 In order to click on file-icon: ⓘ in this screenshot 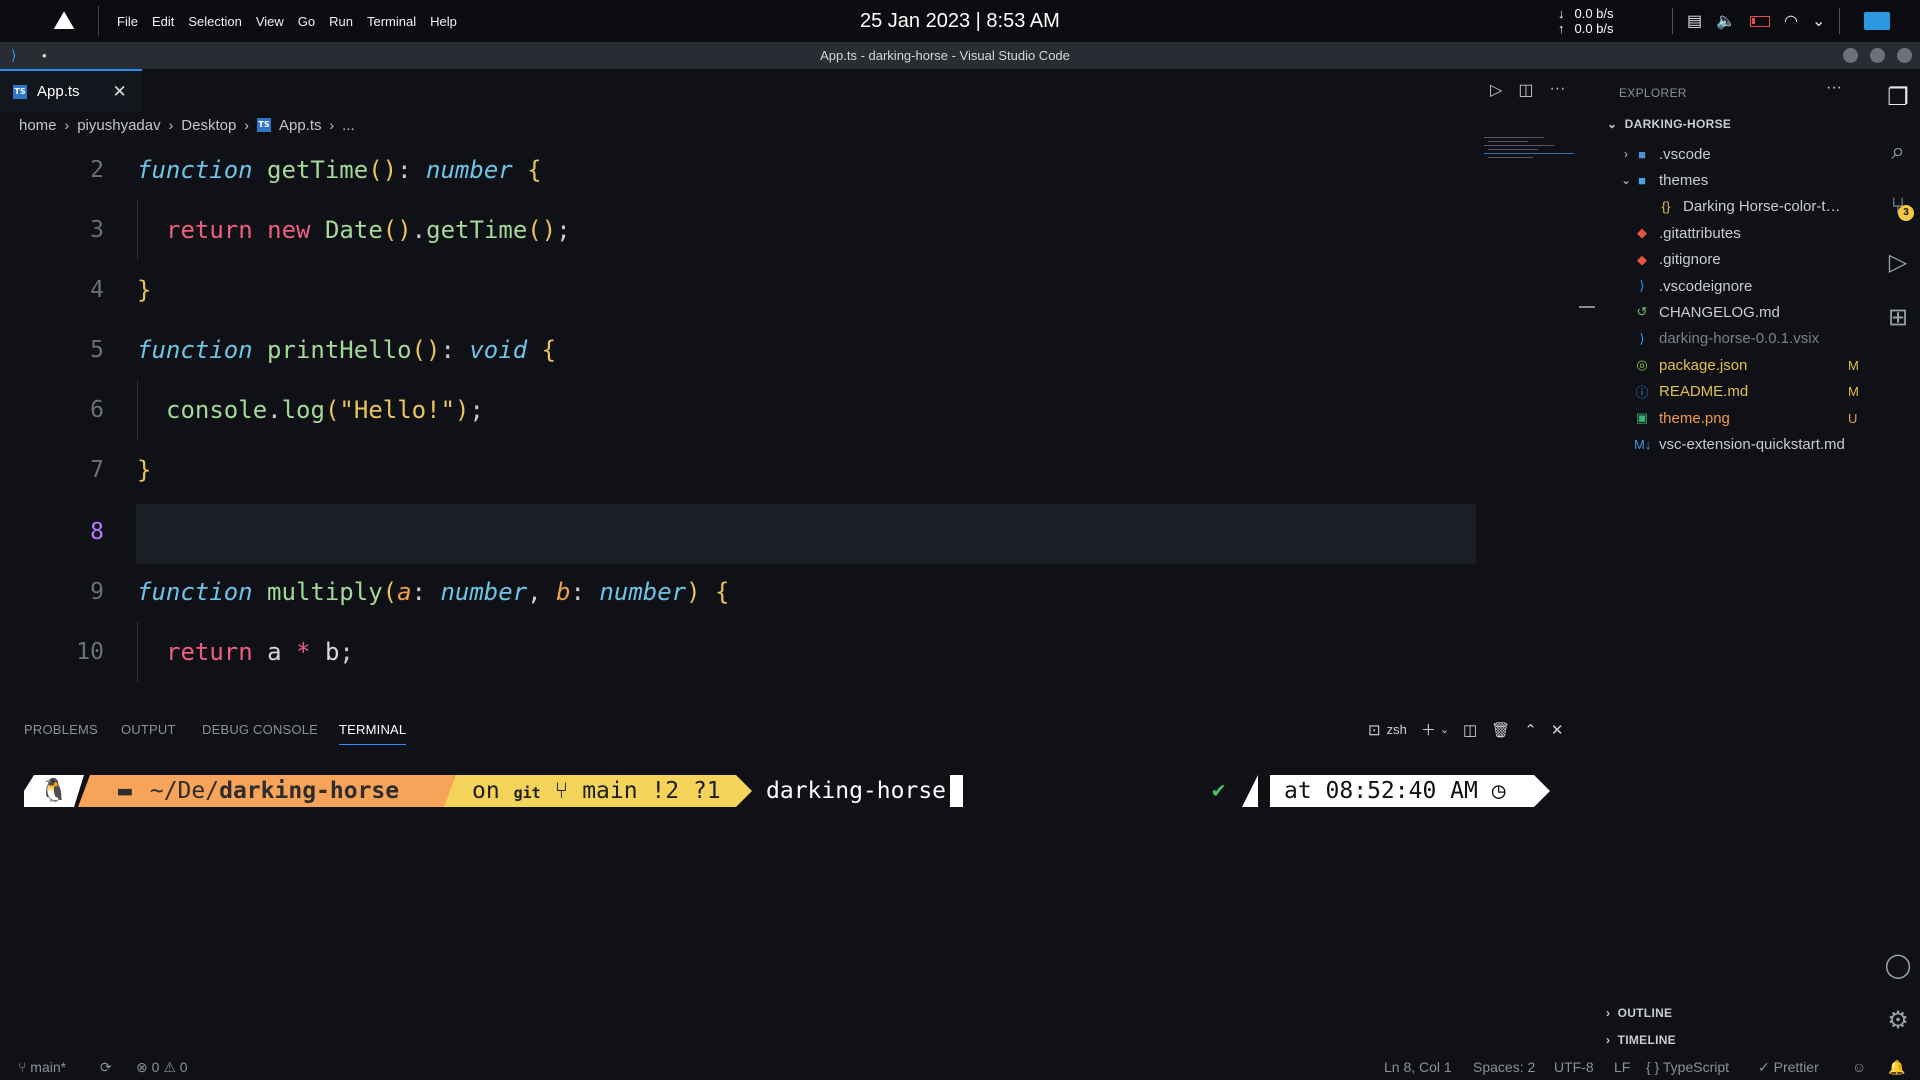, I will do `click(1642, 393)`.